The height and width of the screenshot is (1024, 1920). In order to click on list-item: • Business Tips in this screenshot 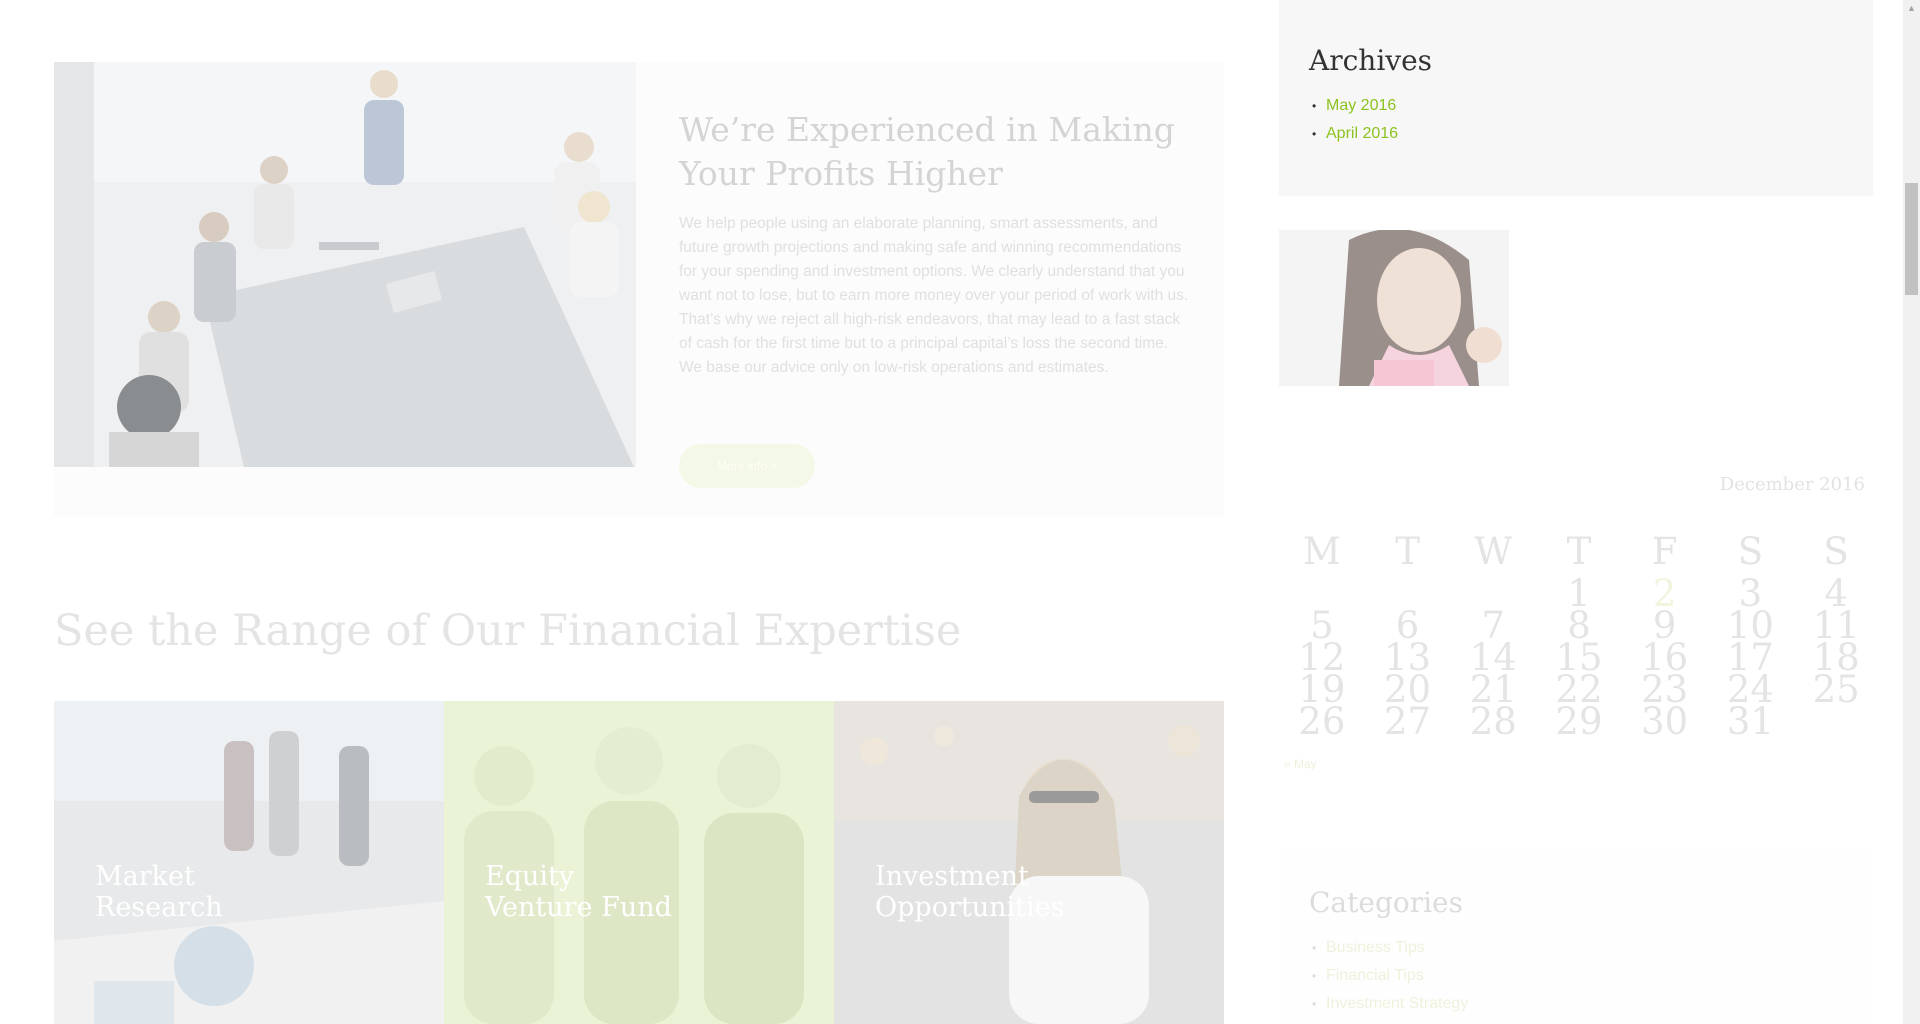, I will do `click(1368, 947)`.